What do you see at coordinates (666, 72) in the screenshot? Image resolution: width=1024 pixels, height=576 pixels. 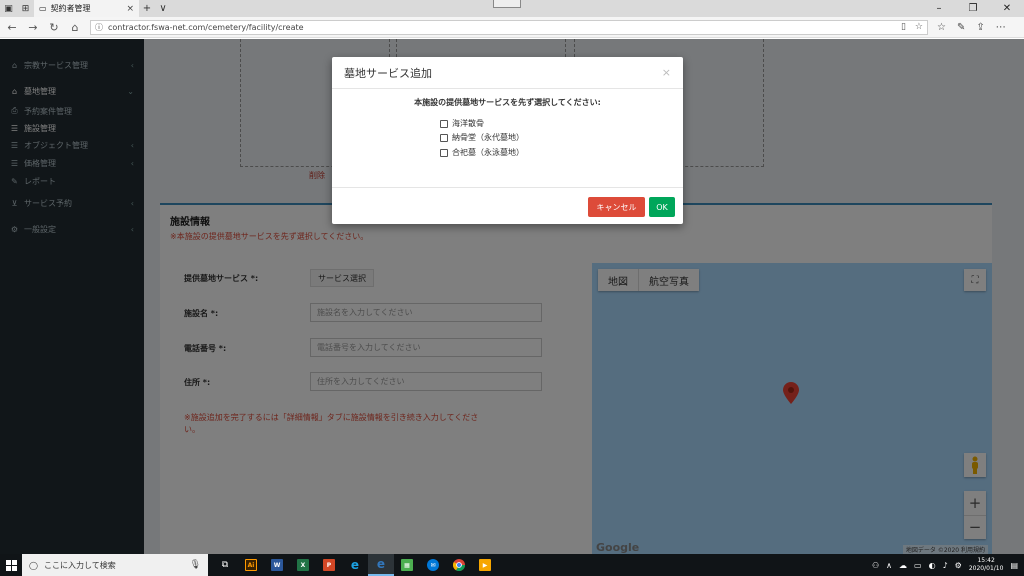 I see `modal-close-icon: ×` at bounding box center [666, 72].